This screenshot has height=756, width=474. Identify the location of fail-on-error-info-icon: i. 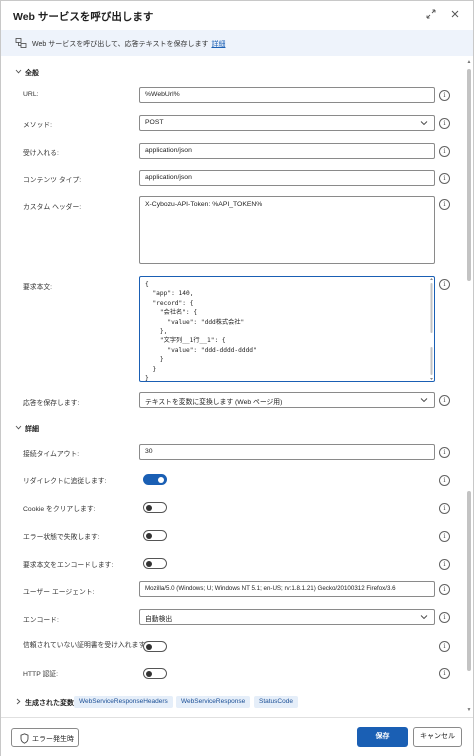
(444, 536).